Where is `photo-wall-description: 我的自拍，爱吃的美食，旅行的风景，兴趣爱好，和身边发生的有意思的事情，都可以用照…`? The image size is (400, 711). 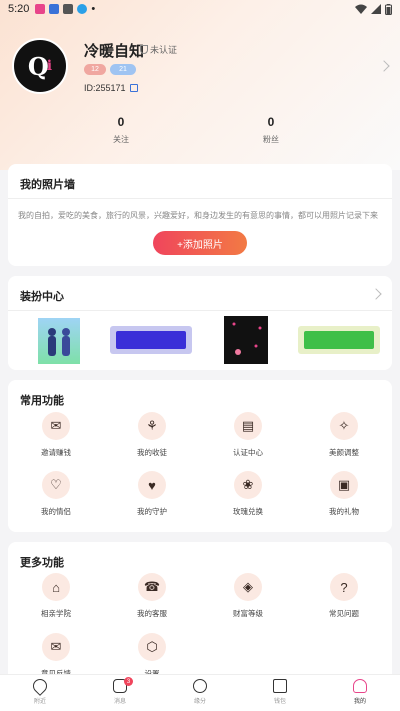
photo-wall-description: 我的自拍，爱吃的美食，旅行的风景，兴趣爱好，和身边发生的有意思的事情，都可以用照… is located at coordinates (198, 215).